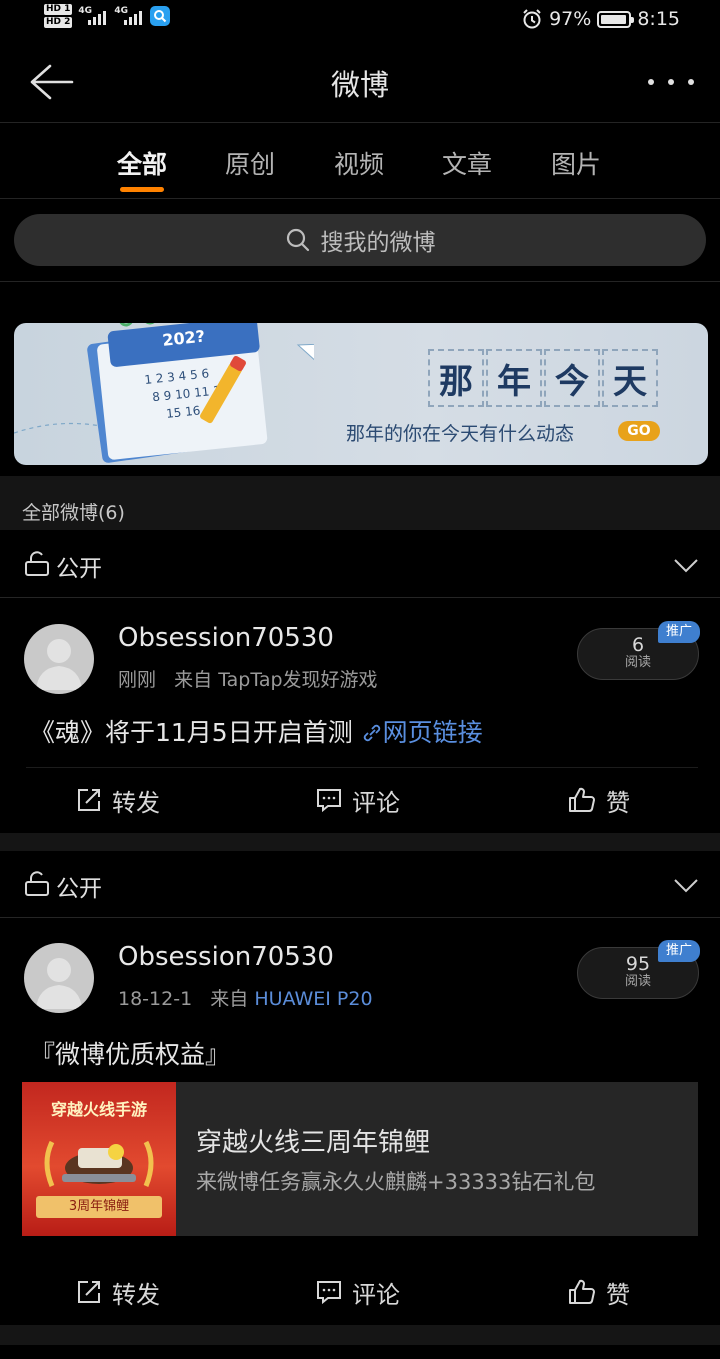 The width and height of the screenshot is (720, 1359). I want to click on tab-original: 原创, so click(250, 163).